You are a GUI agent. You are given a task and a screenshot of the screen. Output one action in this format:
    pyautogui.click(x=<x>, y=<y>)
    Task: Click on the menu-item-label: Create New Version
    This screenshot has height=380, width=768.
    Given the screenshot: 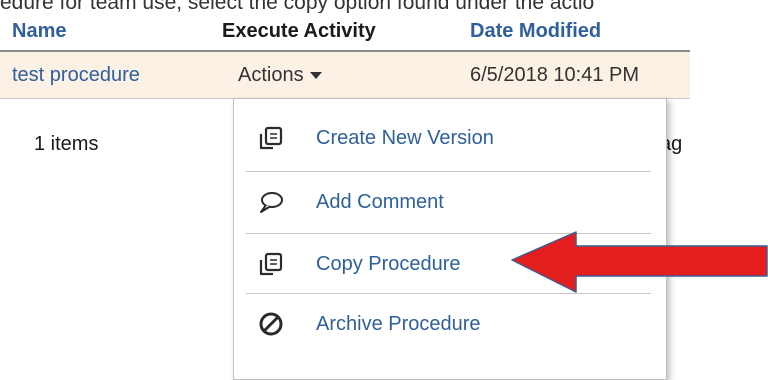 What is the action you would take?
    pyautogui.click(x=405, y=138)
    